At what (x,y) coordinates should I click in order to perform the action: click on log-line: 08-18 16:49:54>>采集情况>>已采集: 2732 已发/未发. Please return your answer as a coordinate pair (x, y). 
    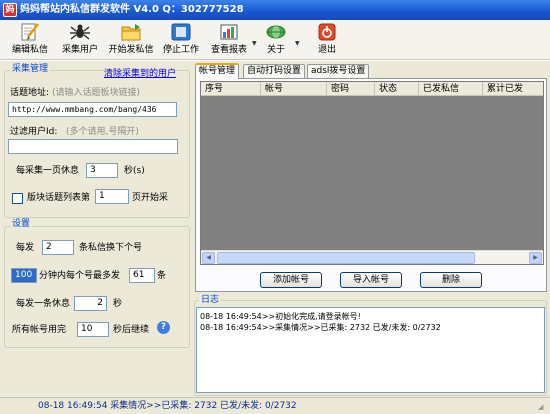
    Looking at the image, I should click on (320, 327).